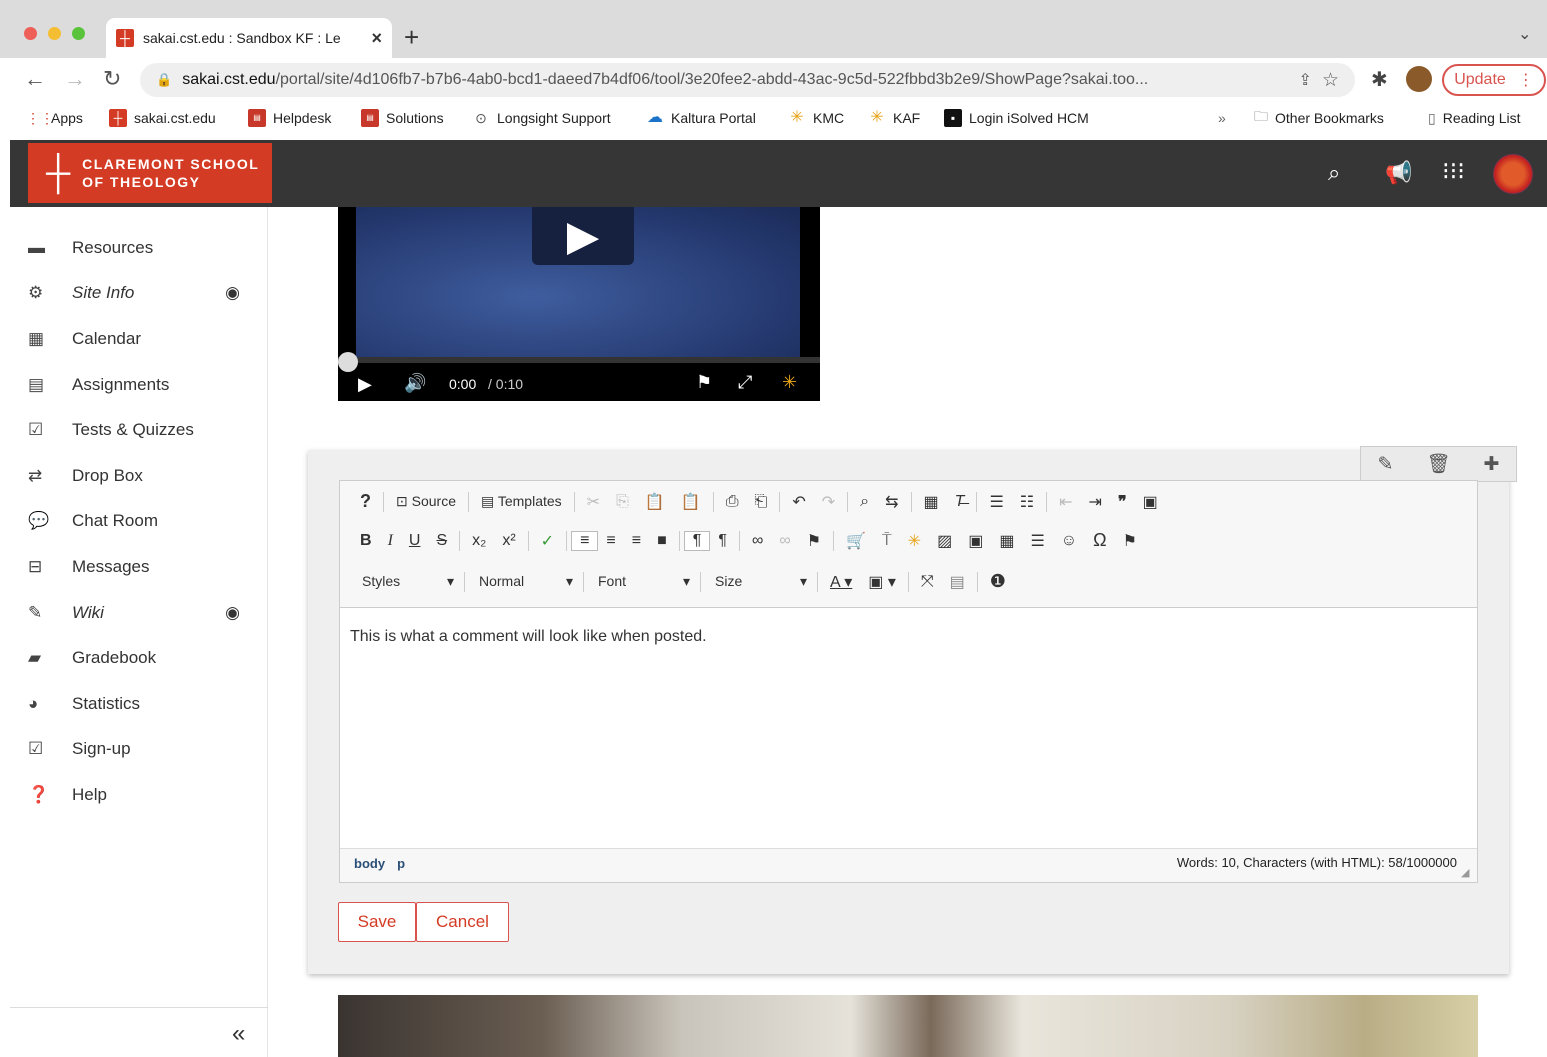  I want to click on minimize-window-button, so click(54, 33).